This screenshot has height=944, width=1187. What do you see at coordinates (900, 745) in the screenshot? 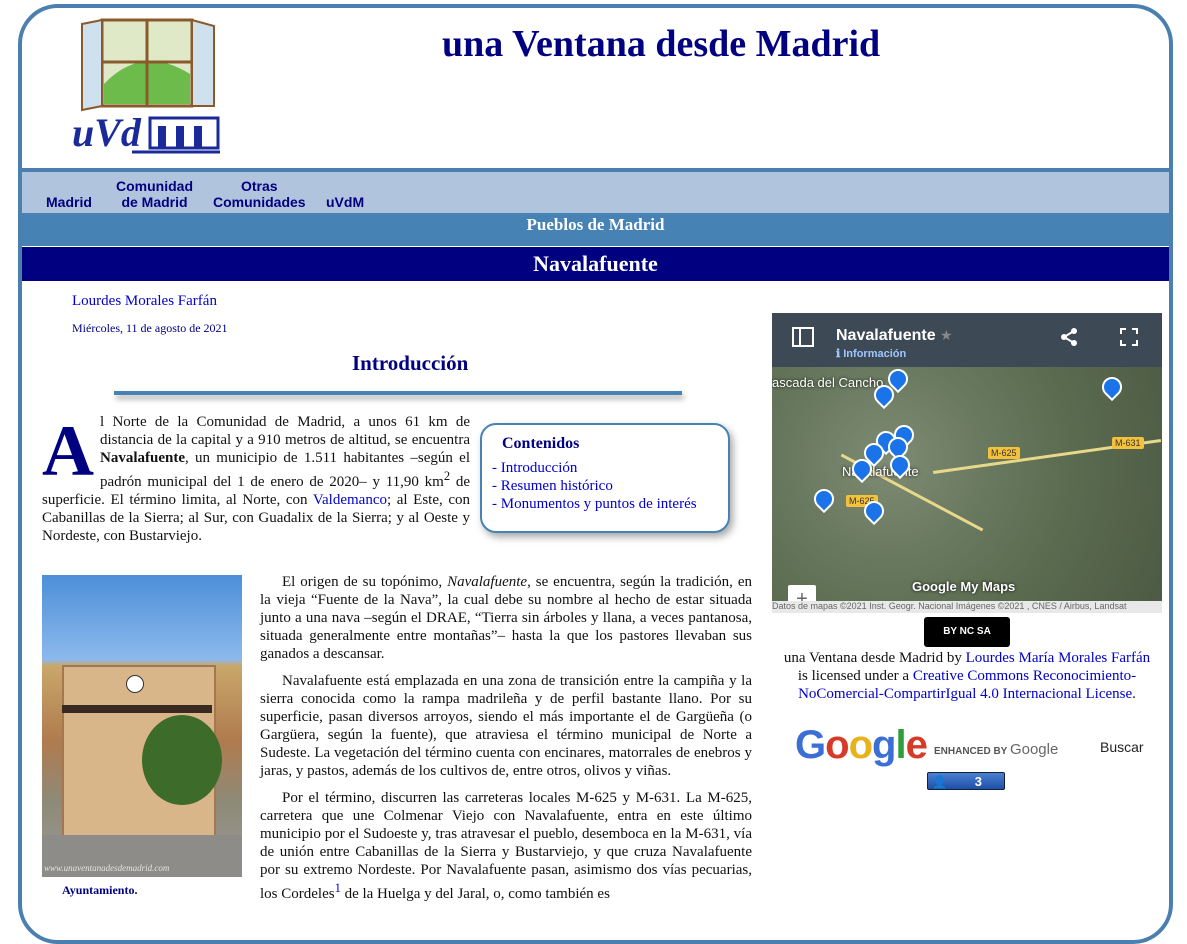
I see `google-letter: l` at bounding box center [900, 745].